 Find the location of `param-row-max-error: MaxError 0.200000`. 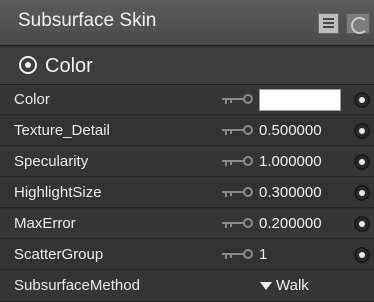

param-row-max-error: MaxError 0.200000 is located at coordinates (187, 224).